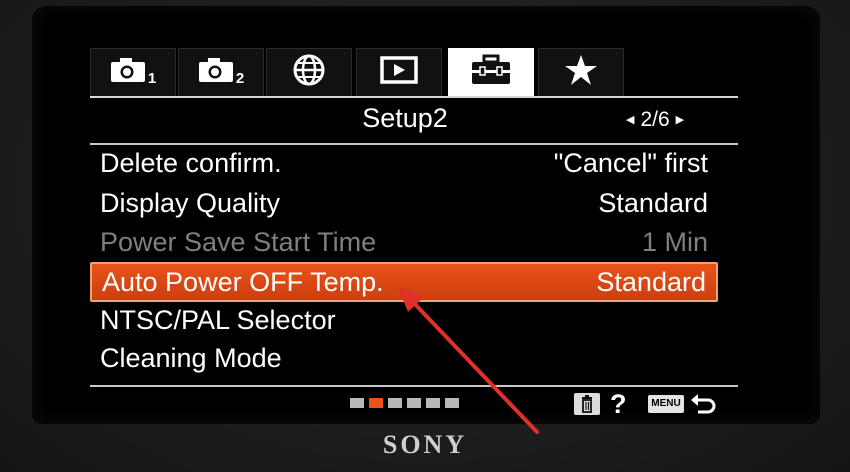 The height and width of the screenshot is (472, 850). I want to click on menu-item-label: Auto Power OFF Temp., so click(243, 281).